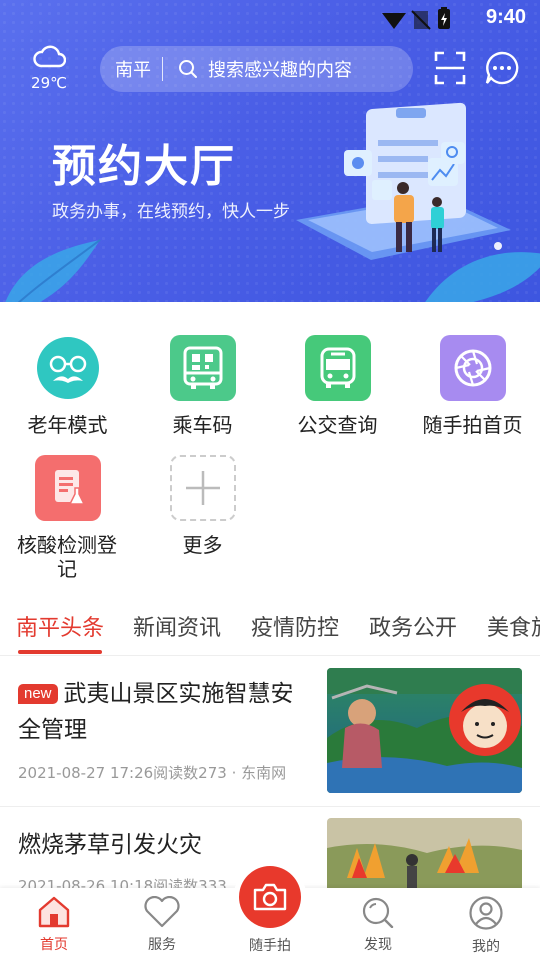 This screenshot has height=960, width=540. I want to click on new-badge: new, so click(38, 694).